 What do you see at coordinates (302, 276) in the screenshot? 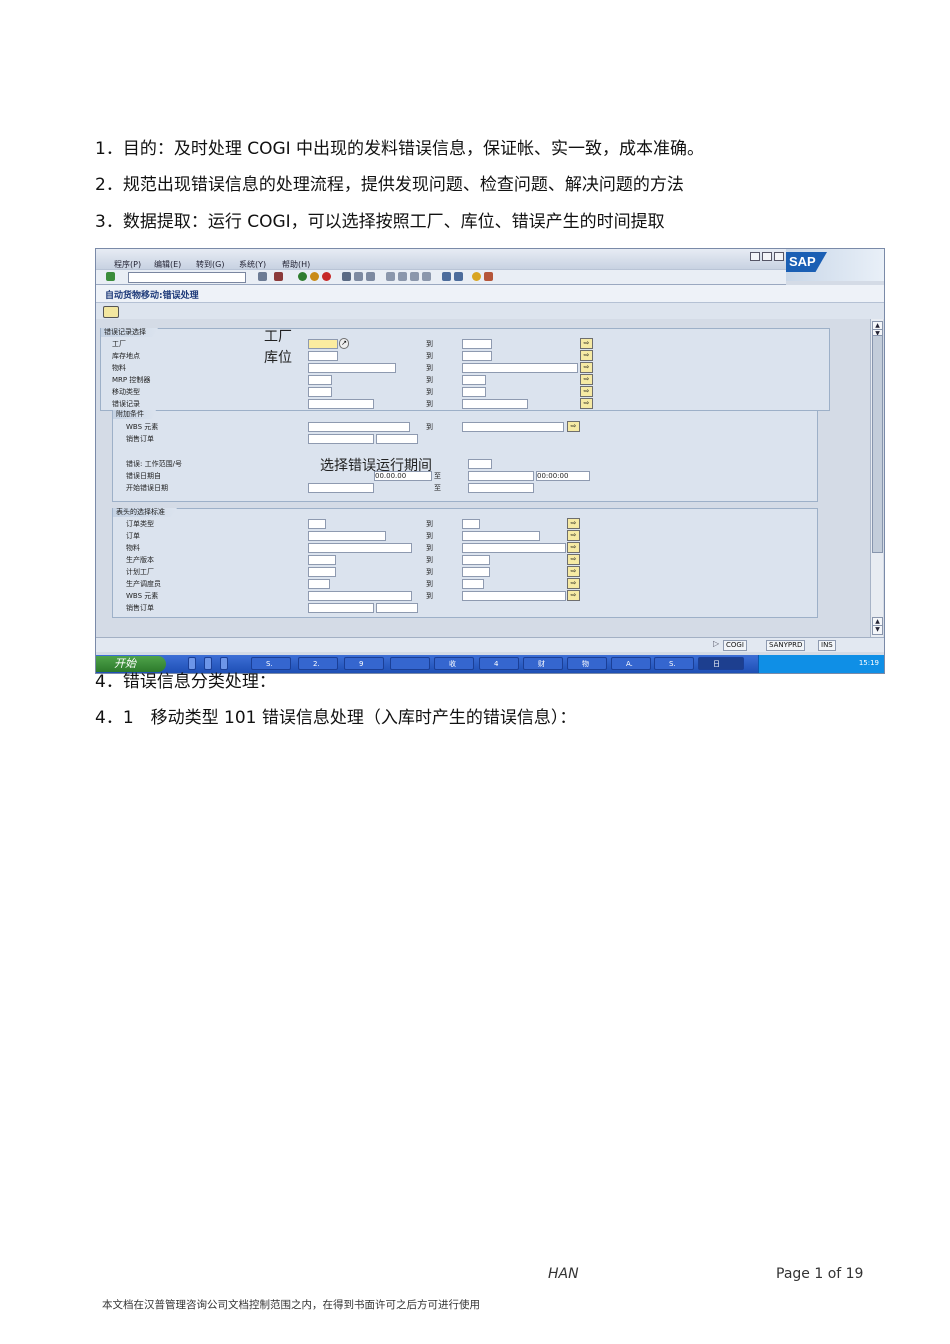
I see `back-icon` at bounding box center [302, 276].